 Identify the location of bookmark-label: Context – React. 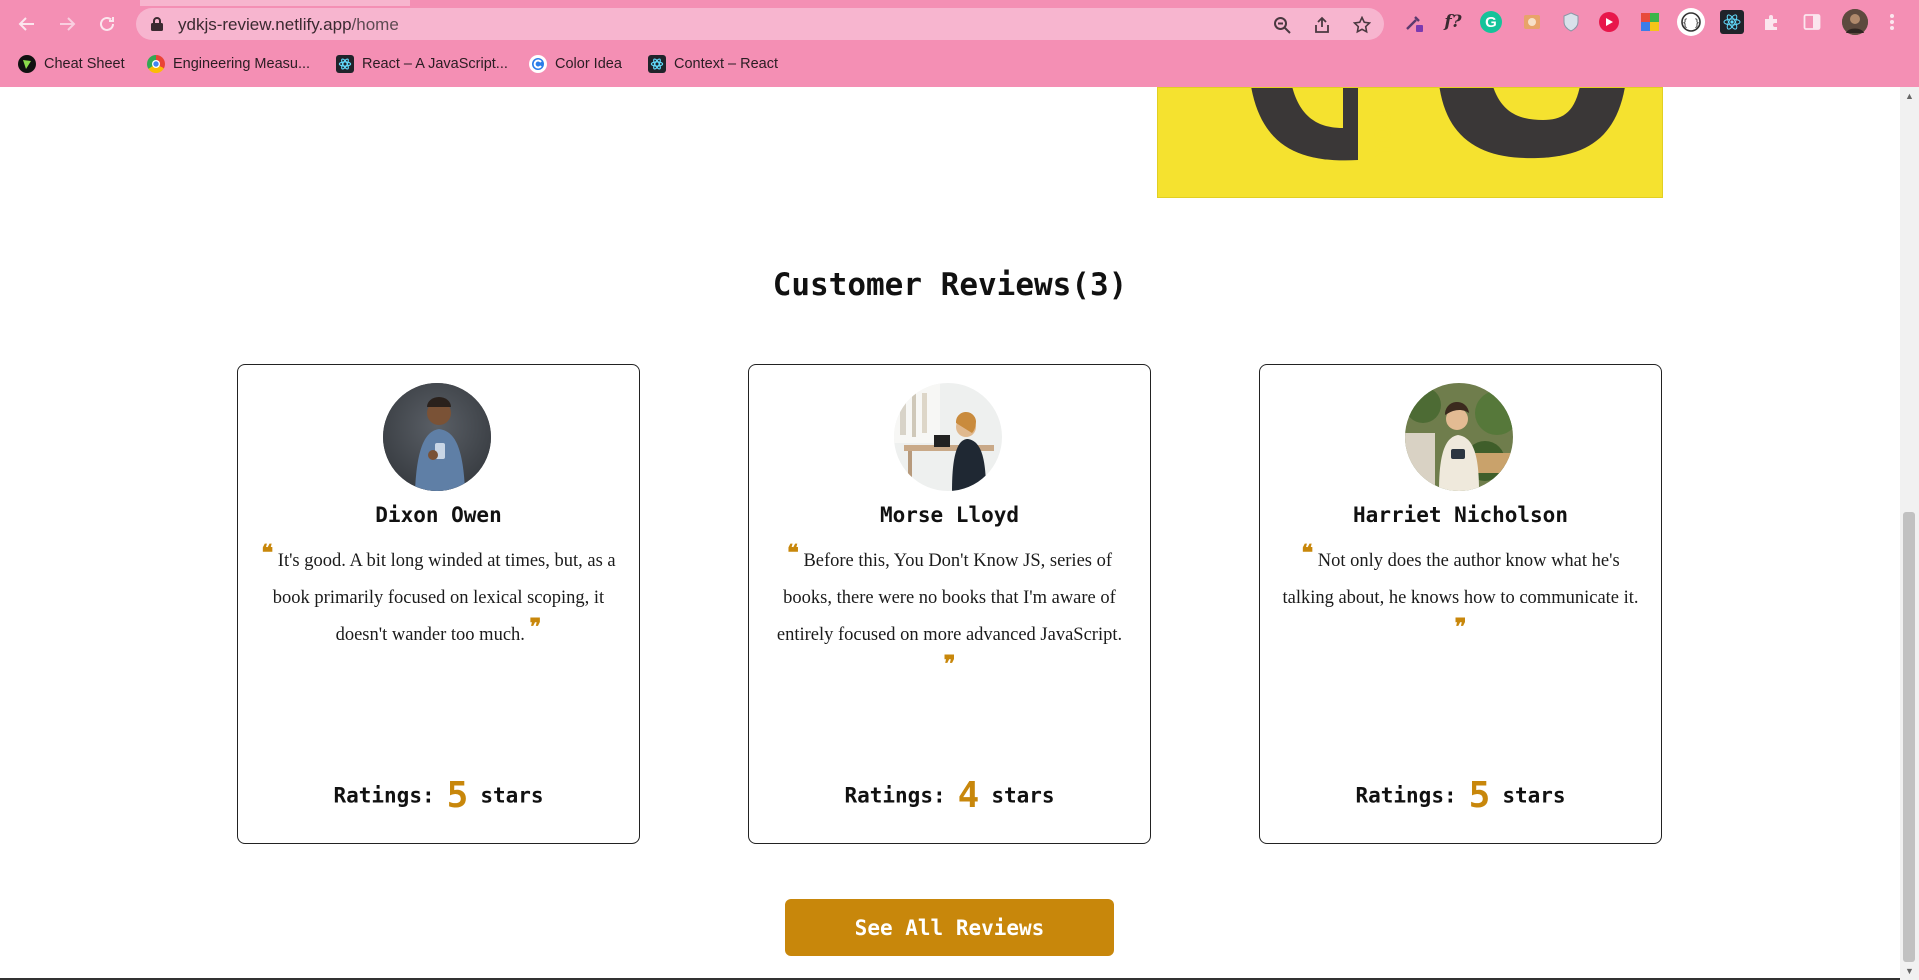
(726, 64).